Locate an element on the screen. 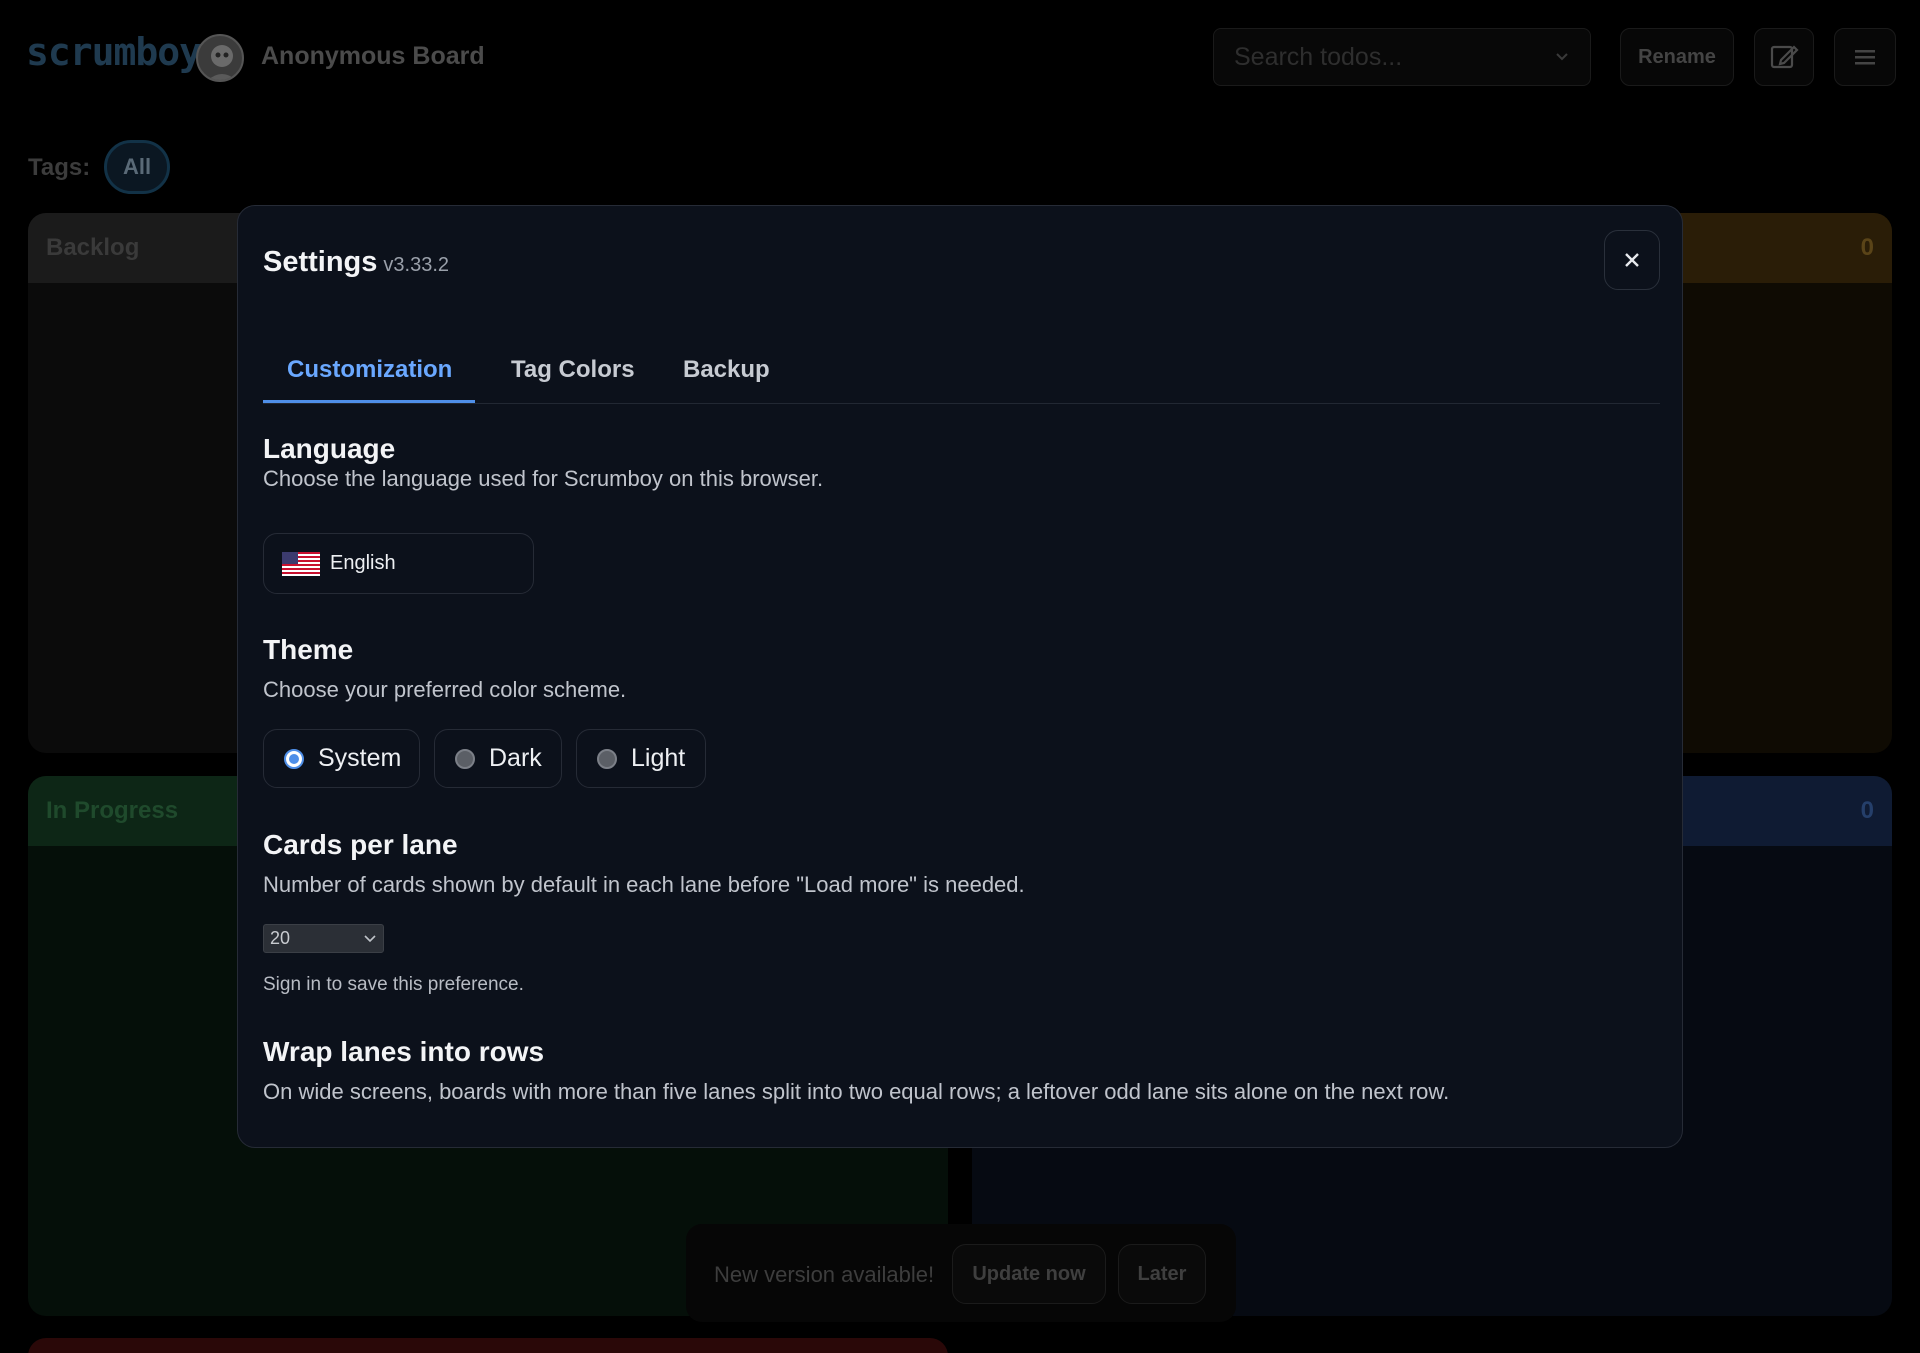  tab-customization: Customization is located at coordinates (369, 370).